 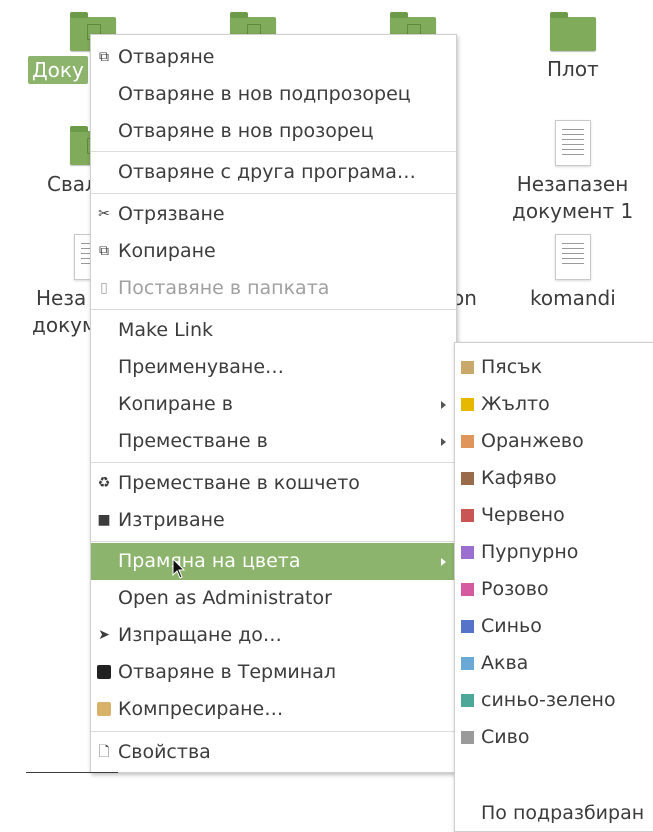 I want to click on color-option: Пурпурно, so click(x=554, y=552).